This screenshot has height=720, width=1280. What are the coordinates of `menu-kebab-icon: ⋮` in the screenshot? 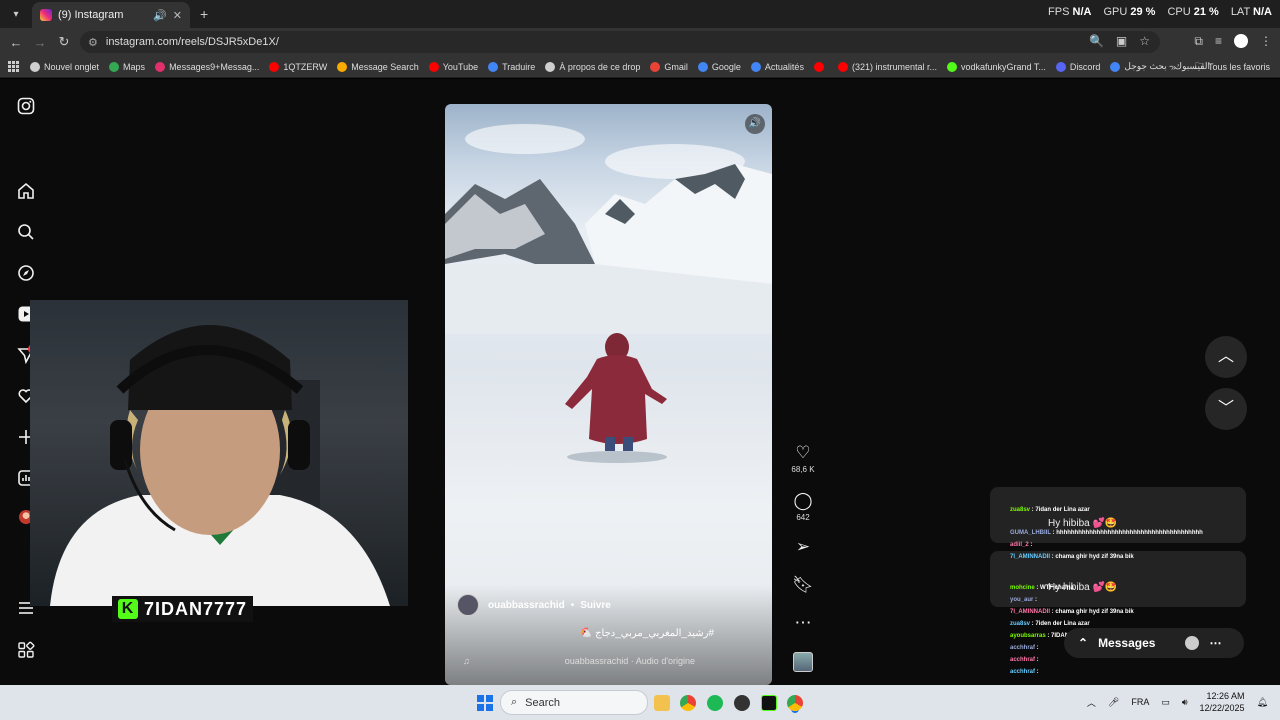 It's located at (1266, 41).